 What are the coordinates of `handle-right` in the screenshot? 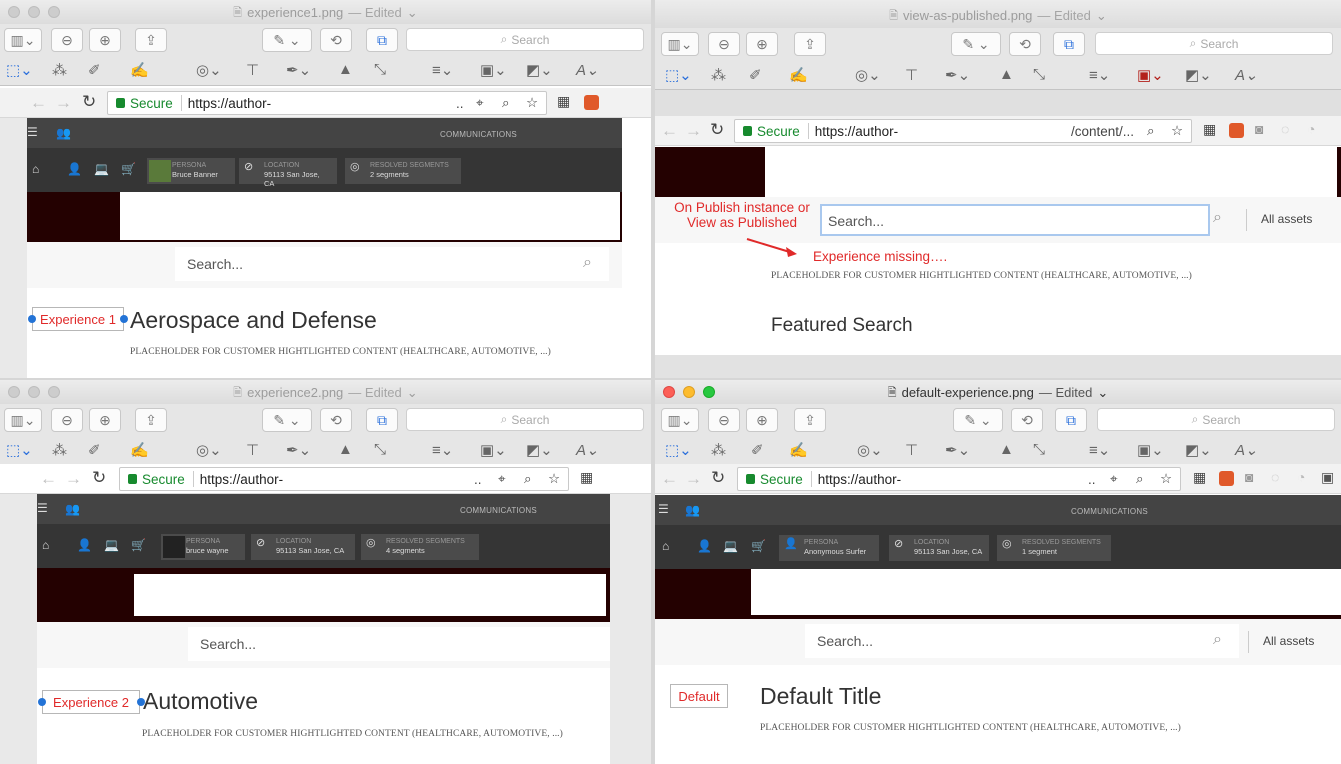 It's located at (124, 319).